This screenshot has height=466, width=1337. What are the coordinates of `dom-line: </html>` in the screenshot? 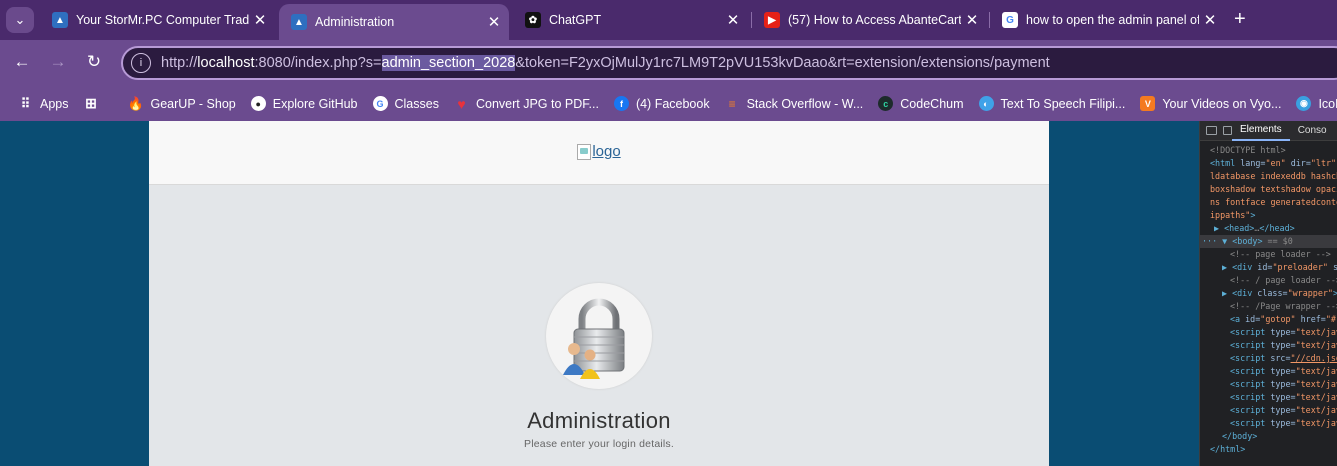 It's located at (1268, 449).